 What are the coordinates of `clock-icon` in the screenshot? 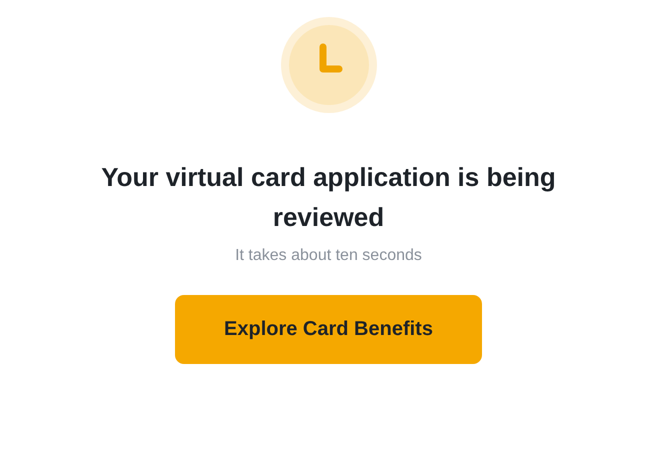 It's located at (328, 65).